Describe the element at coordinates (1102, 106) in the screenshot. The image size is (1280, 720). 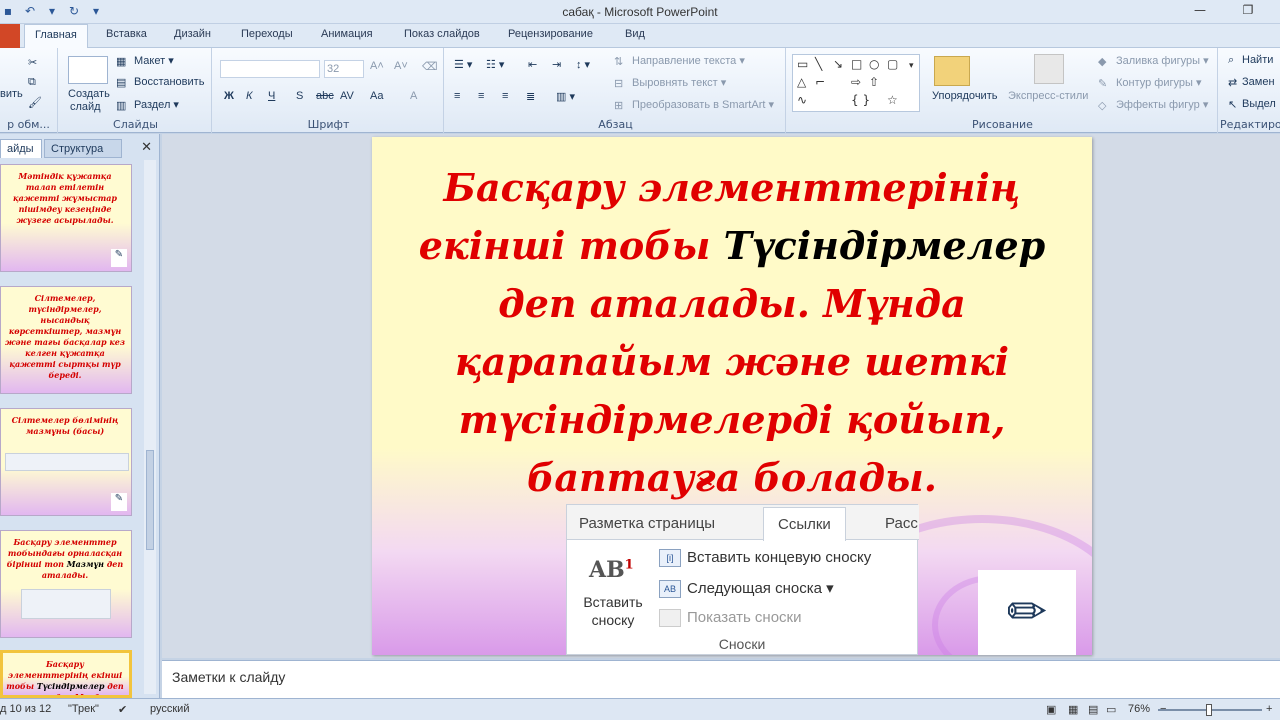
I see `effects-icon: ◇` at that location.